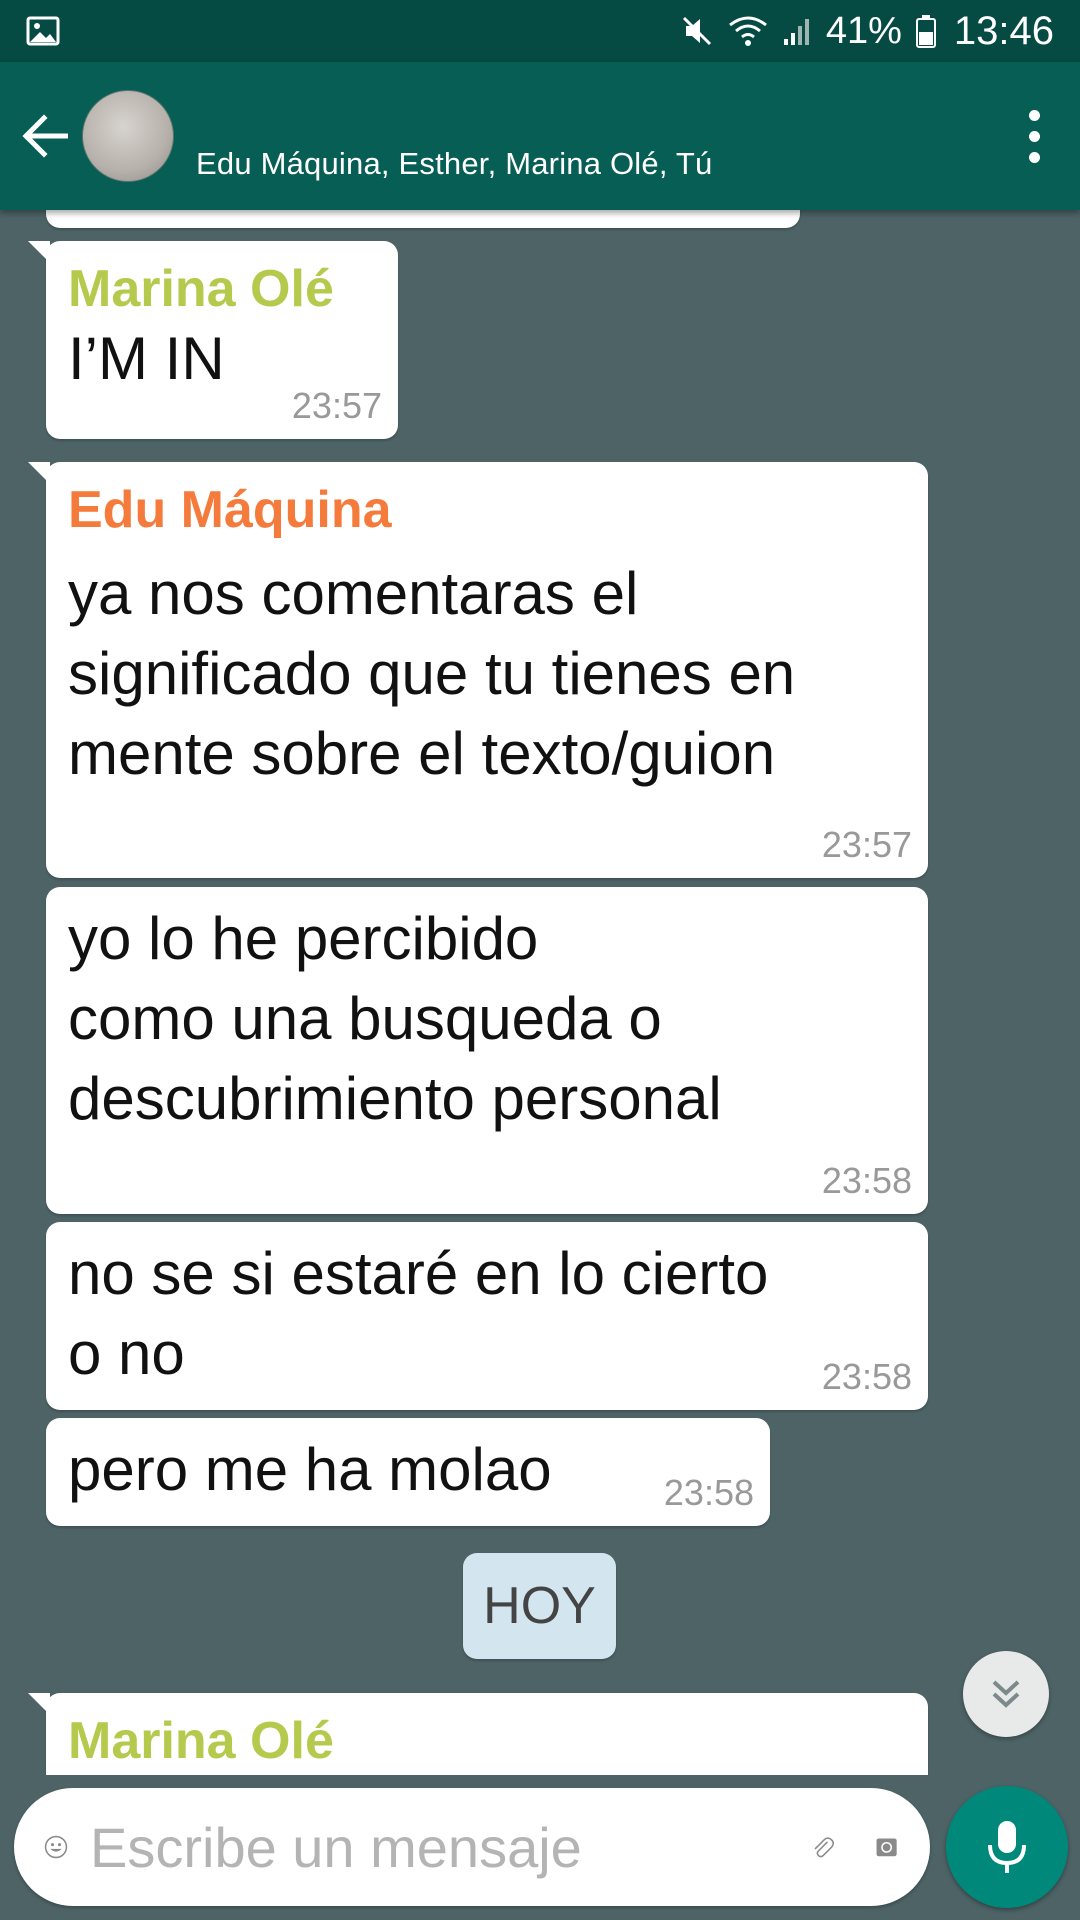 Image resolution: width=1080 pixels, height=1920 pixels. Describe the element at coordinates (886, 1847) in the screenshot. I see `camera-icon` at that location.